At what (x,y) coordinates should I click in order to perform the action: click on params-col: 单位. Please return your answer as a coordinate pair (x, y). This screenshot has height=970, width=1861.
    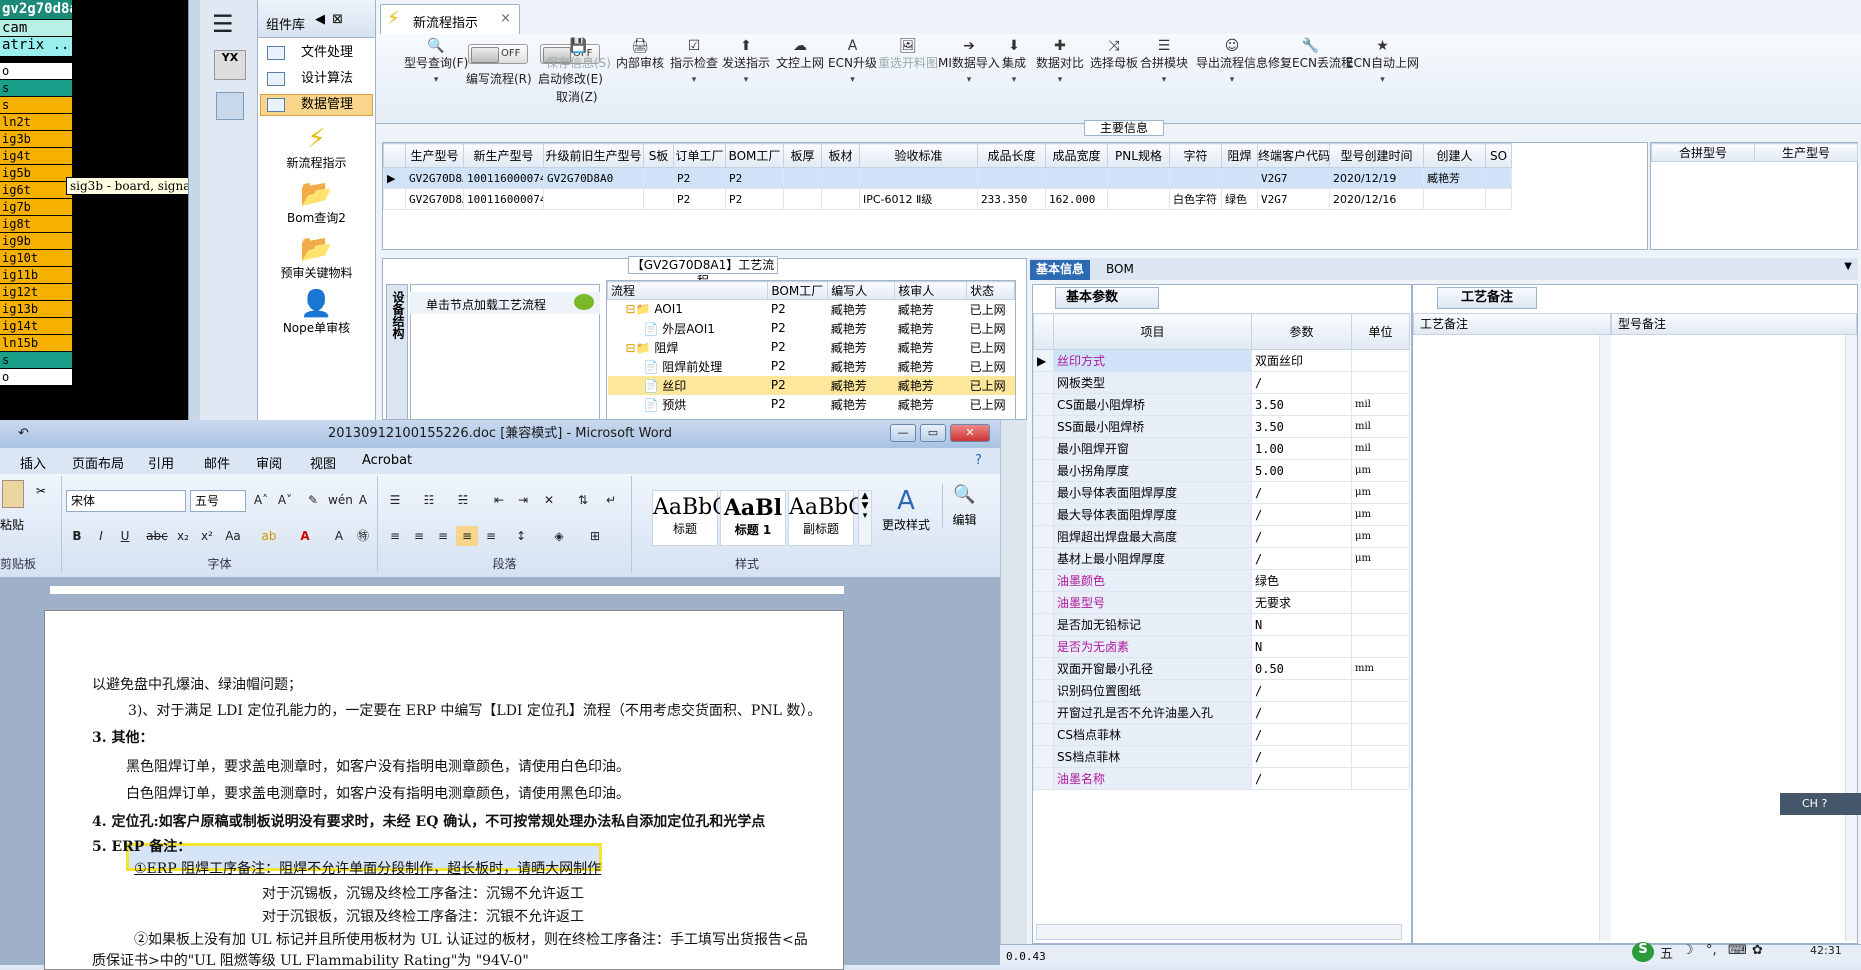
    Looking at the image, I should click on (1380, 331).